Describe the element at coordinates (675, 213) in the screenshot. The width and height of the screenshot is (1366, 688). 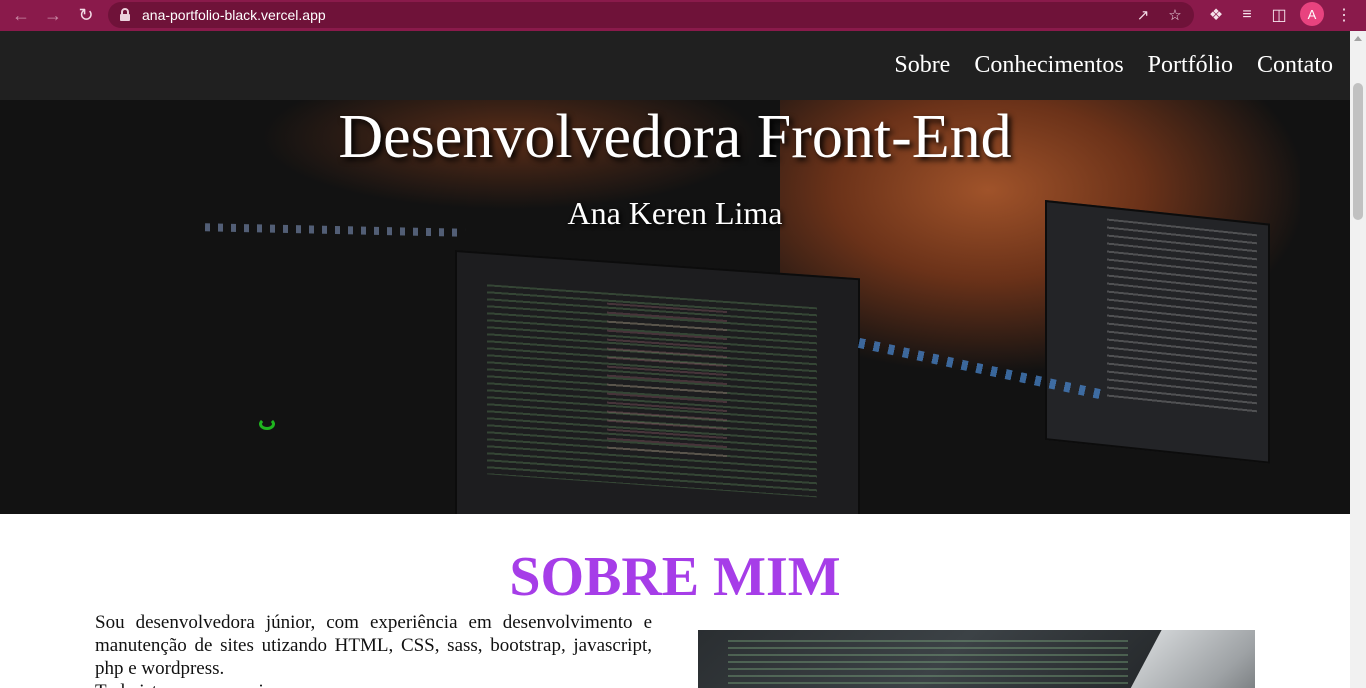
I see `hero-subtitle: Ana Keren Lima` at that location.